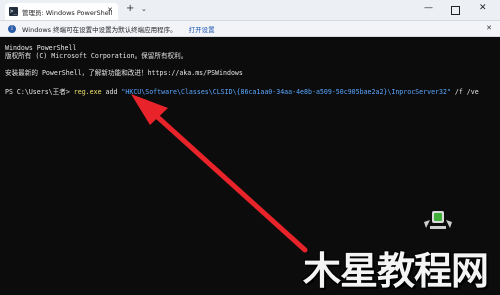 The height and width of the screenshot is (295, 500). Describe the element at coordinates (464, 92) in the screenshot. I see `command-flags: /f /ve` at that location.